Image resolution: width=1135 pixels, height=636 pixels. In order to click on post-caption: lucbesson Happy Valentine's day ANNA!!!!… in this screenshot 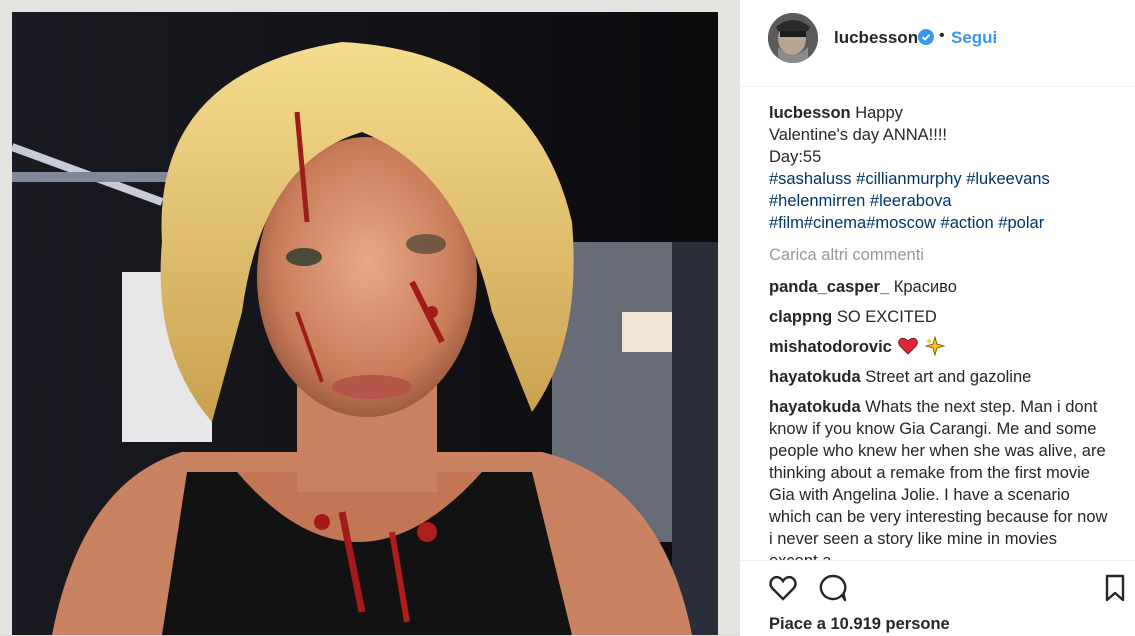, I will do `click(939, 168)`.